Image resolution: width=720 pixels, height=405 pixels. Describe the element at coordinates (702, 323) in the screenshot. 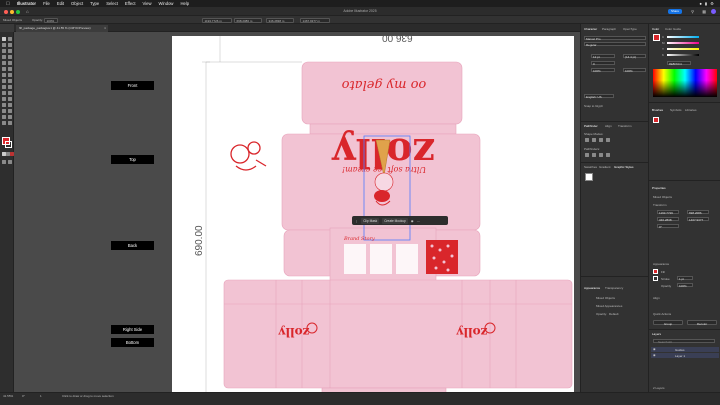

I see `recolor-button: Recolor` at that location.